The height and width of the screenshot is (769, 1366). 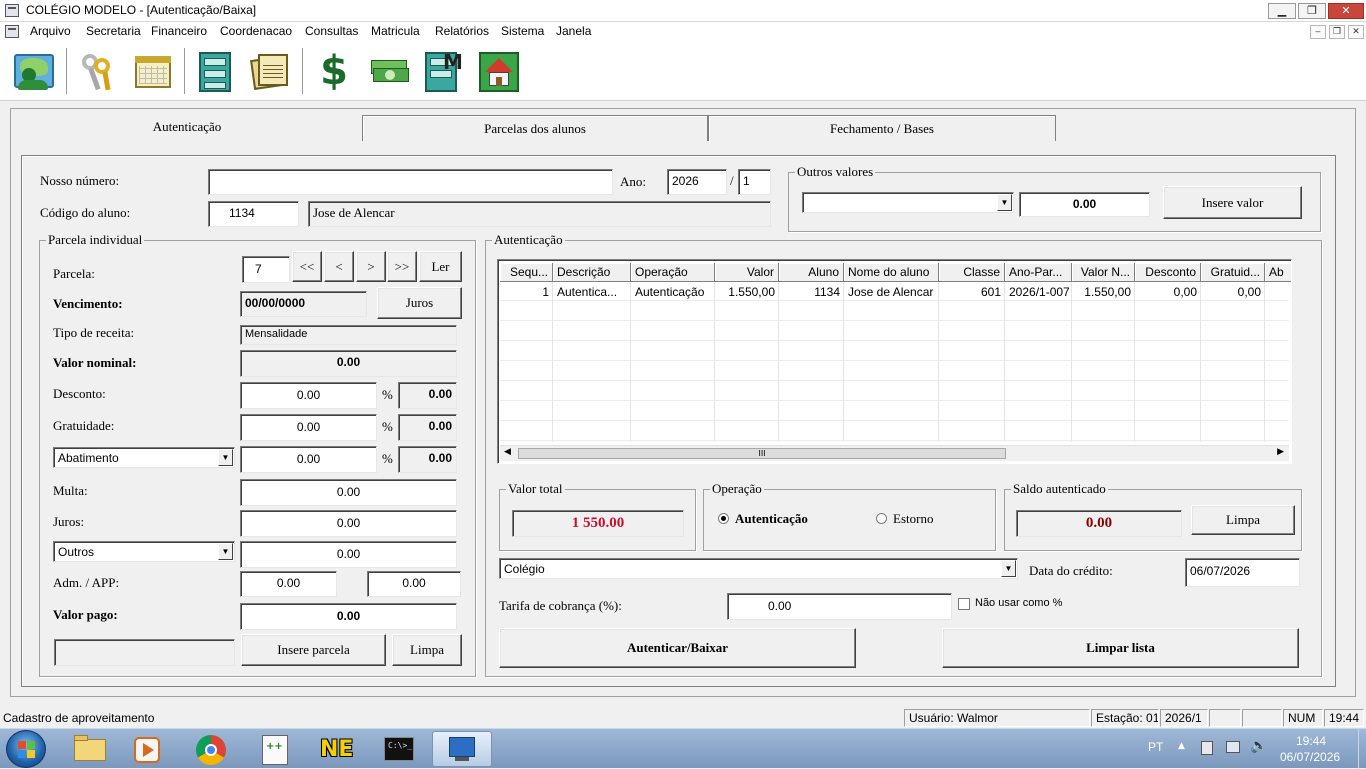 I want to click on valor-pago-input: 0.00, so click(x=348, y=616).